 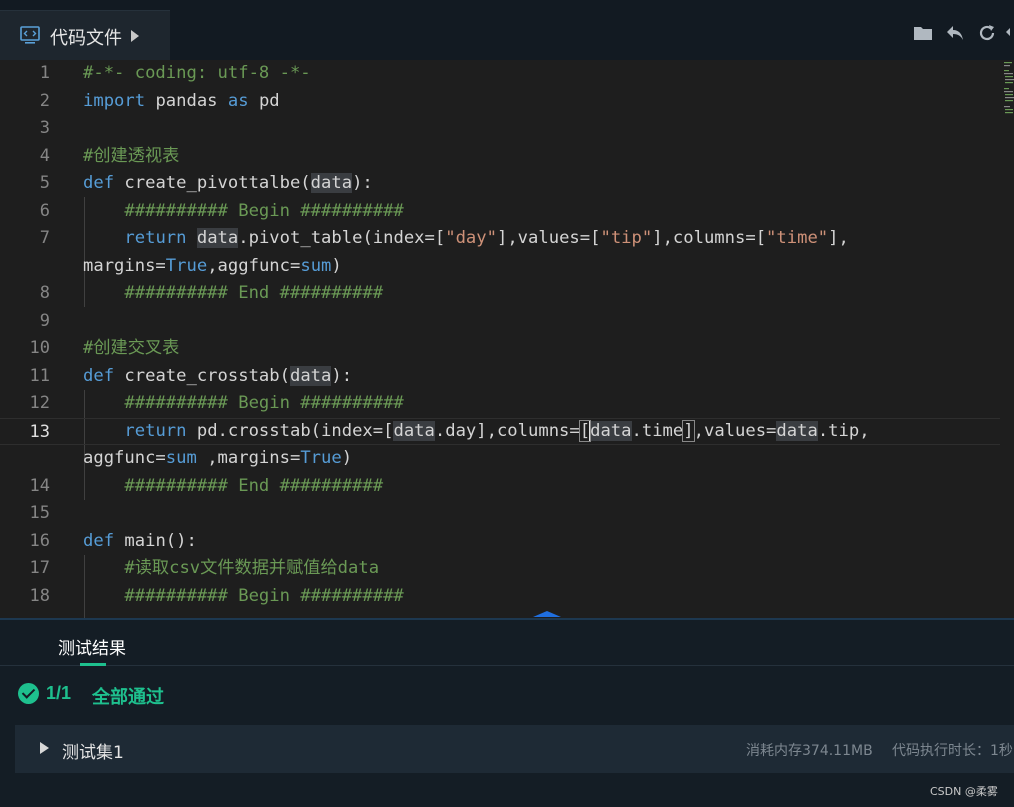 What do you see at coordinates (500, 74) in the screenshot?
I see `code-line: 1 #-*- coding: utf-8 -*-` at bounding box center [500, 74].